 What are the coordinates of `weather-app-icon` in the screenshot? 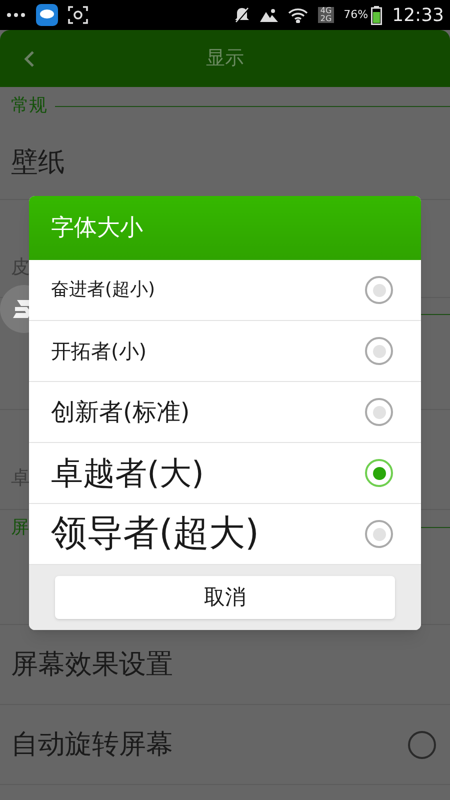 It's located at (47, 15).